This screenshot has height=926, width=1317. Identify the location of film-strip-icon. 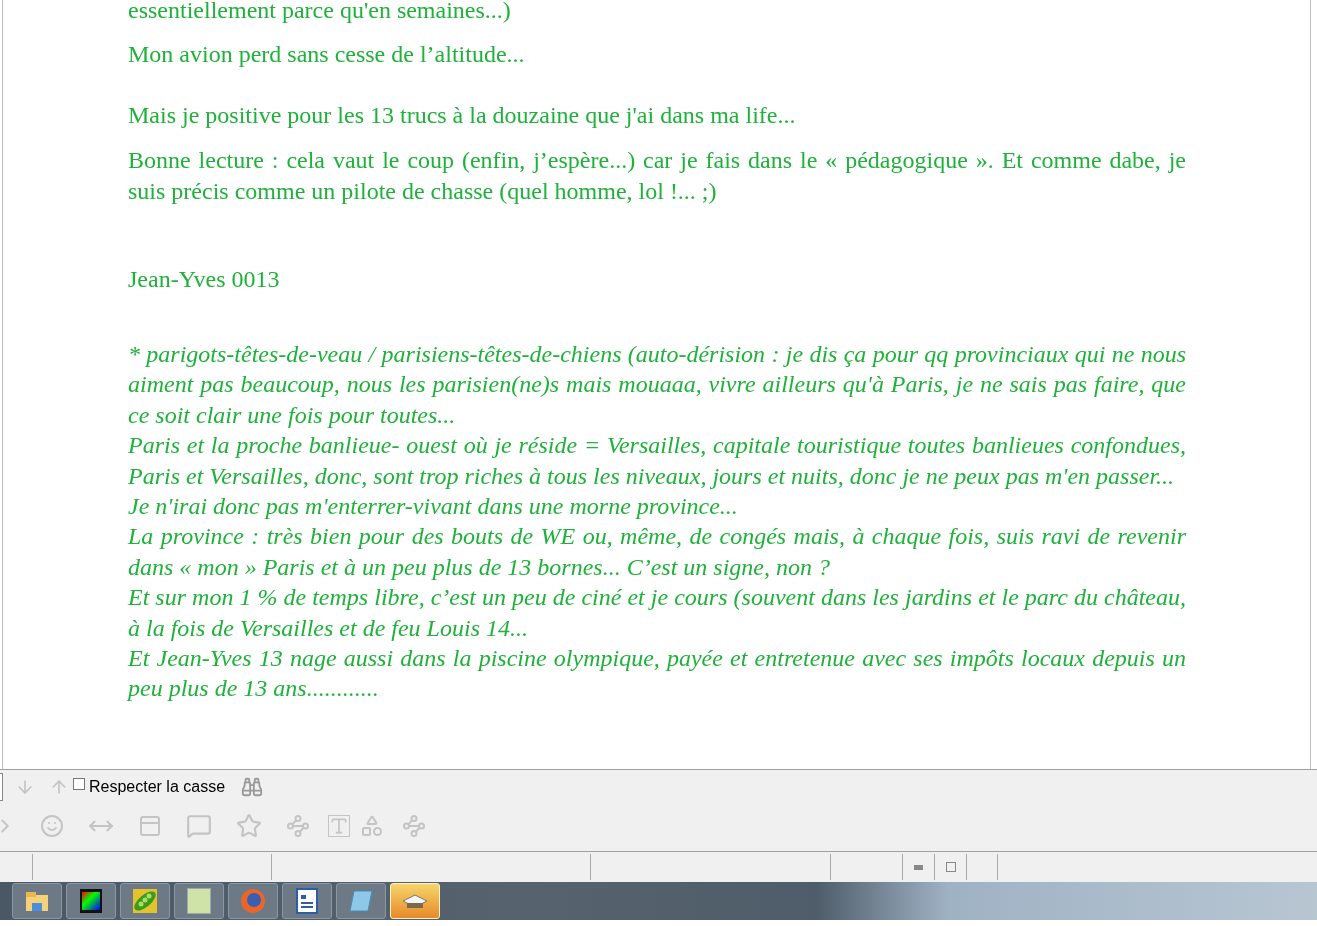
(91, 901).